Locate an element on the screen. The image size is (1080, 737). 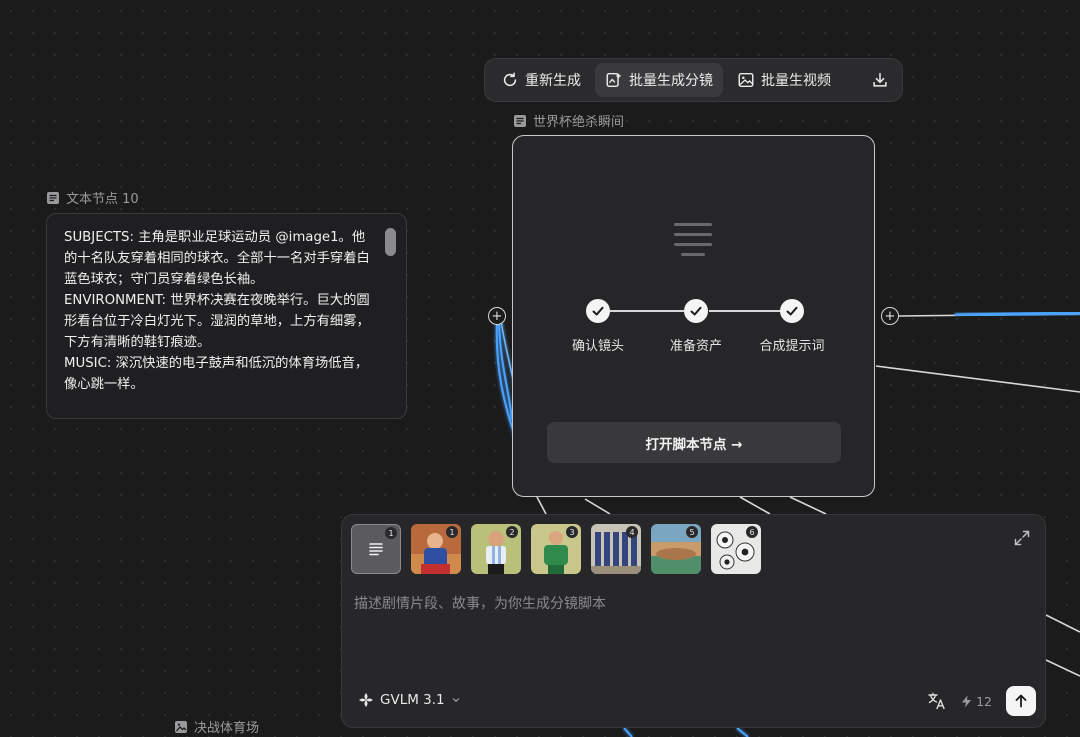
node-toolbar: 重新生成 批量生成分镜 批量生视频 is located at coordinates (693, 80).